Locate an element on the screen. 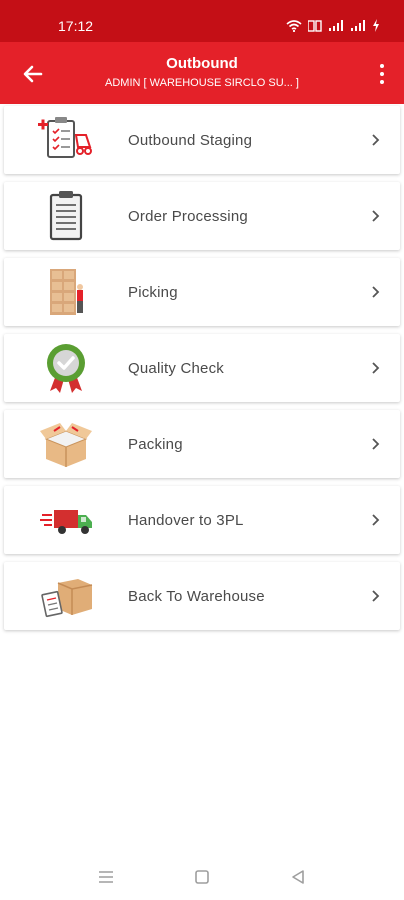  menu-item-label: Quality Check is located at coordinates (176, 368).